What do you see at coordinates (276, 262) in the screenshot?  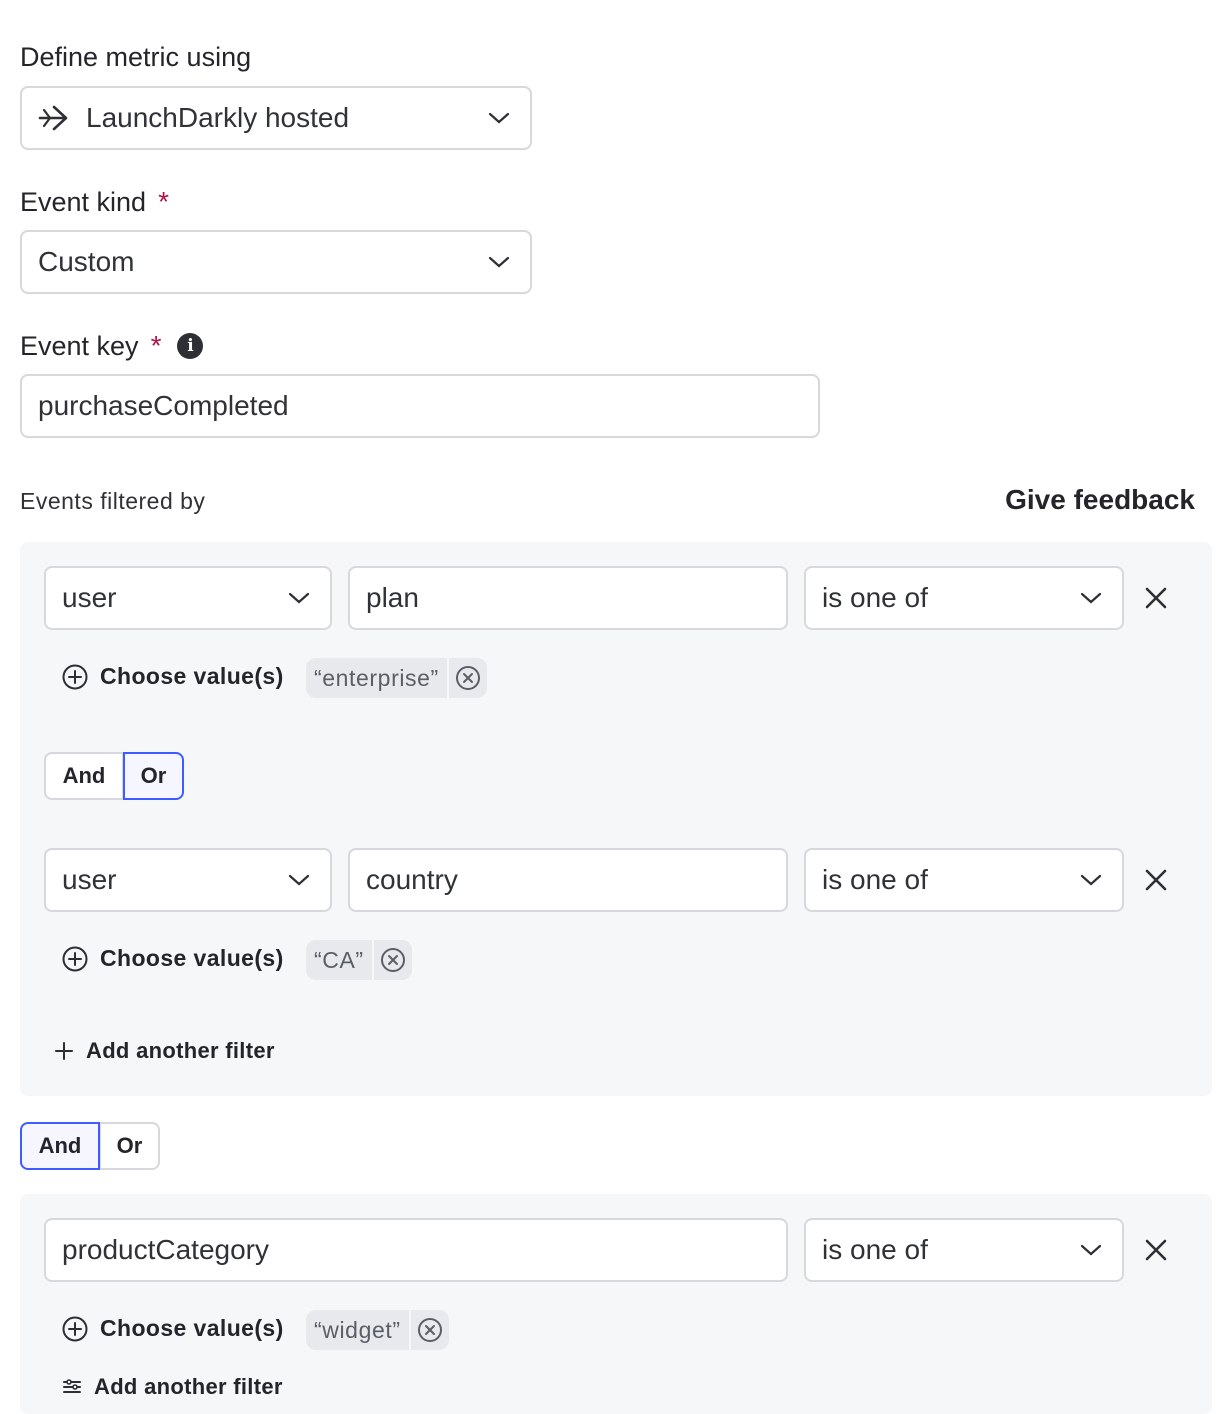 I see `event-kind-select: Custom` at bounding box center [276, 262].